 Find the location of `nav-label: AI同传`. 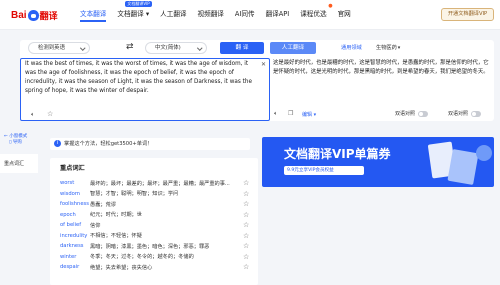

nav-label: AI同传 is located at coordinates (244, 14).